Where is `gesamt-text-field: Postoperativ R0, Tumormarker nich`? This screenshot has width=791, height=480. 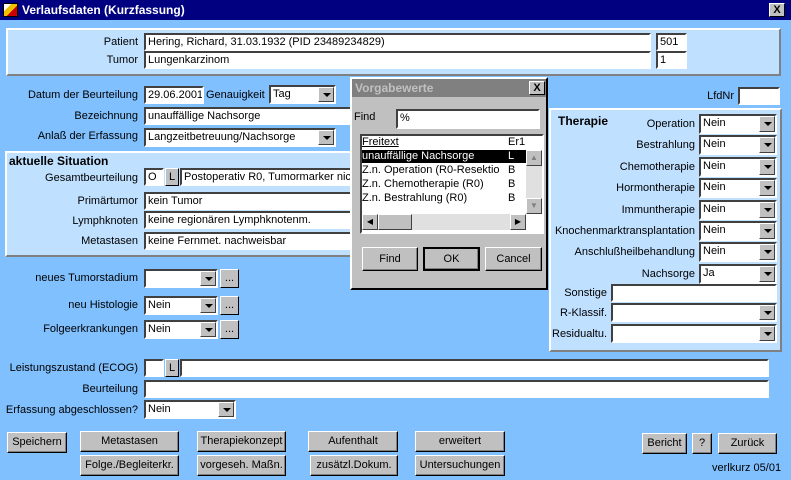 gesamt-text-field: Postoperativ R0, Tumormarker nich is located at coordinates (267, 177).